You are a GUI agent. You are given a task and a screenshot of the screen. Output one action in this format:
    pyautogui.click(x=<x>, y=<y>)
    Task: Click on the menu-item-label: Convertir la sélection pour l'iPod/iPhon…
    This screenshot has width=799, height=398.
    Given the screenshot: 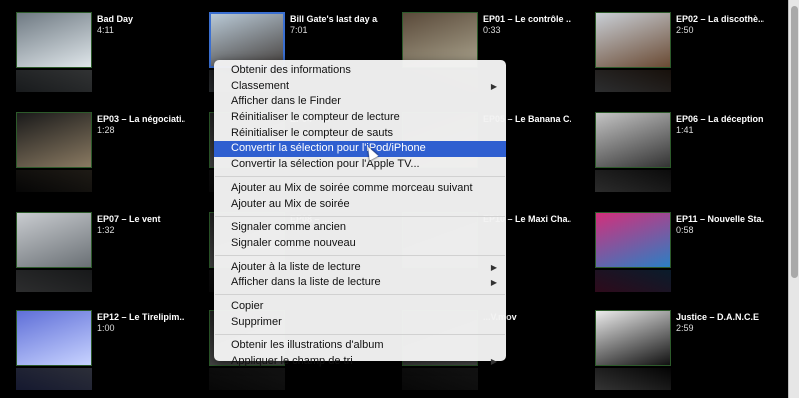 What is the action you would take?
    pyautogui.click(x=328, y=148)
    